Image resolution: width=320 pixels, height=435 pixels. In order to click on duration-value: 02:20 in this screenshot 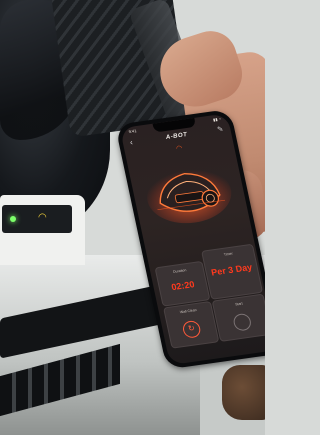, I will do `click(183, 286)`.